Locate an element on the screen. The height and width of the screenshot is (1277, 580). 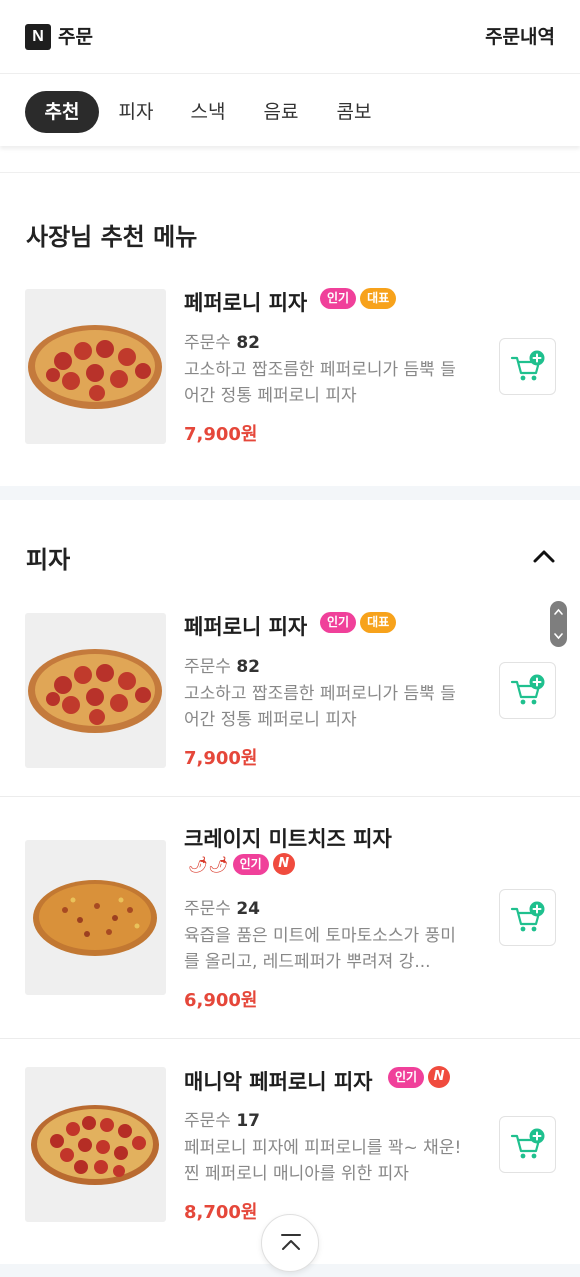
item-description: 페퍼로니 피자에 피퍼로니를 꽉~ 채운! 찐 페퍼로니 매니아를 위한 피자 is located at coordinates (323, 1161).